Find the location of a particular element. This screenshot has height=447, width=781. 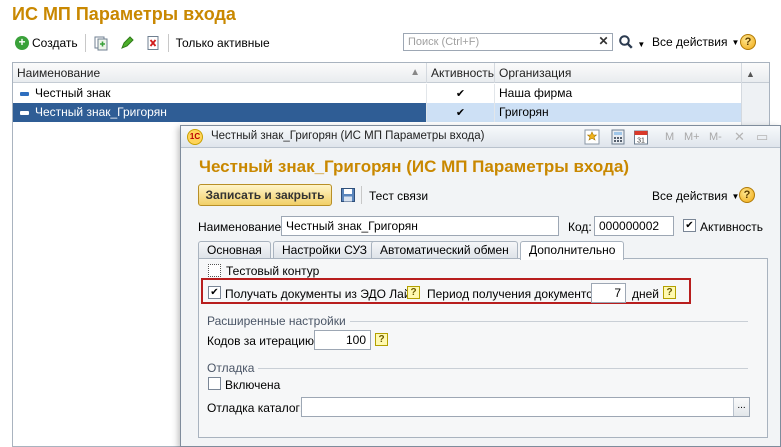

name-field is located at coordinates (420, 226).